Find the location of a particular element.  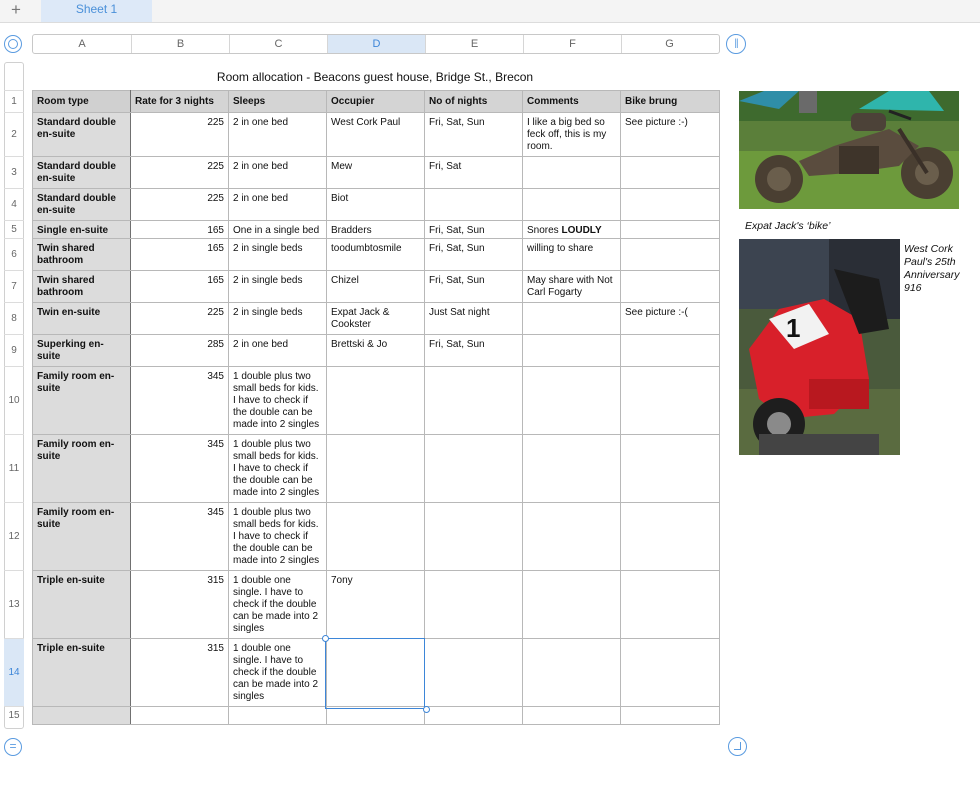

selected-cell-D14 is located at coordinates (375, 673).